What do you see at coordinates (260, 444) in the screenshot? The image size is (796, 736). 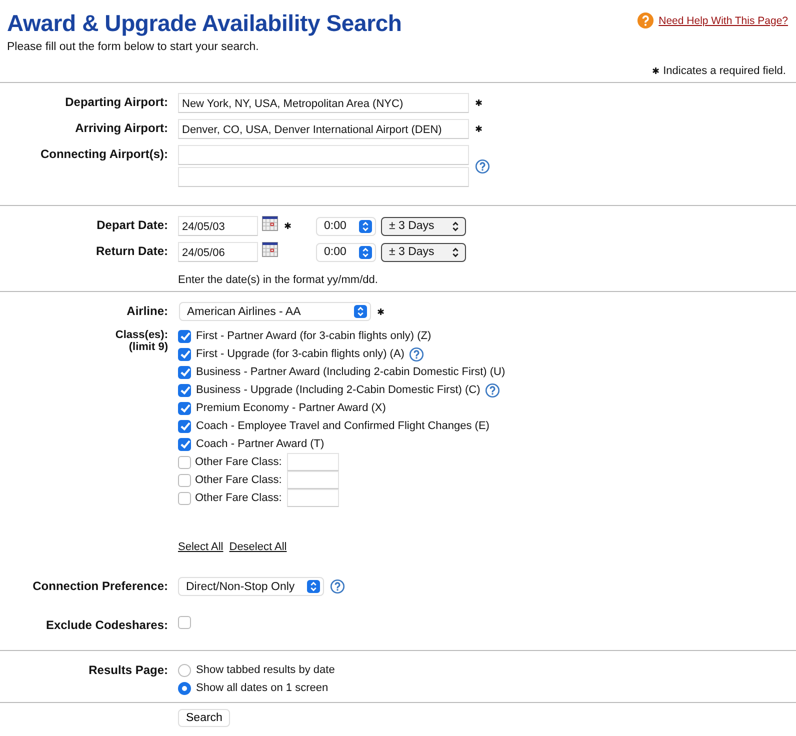 I see `class-option: Coach - Partner Award (T)` at bounding box center [260, 444].